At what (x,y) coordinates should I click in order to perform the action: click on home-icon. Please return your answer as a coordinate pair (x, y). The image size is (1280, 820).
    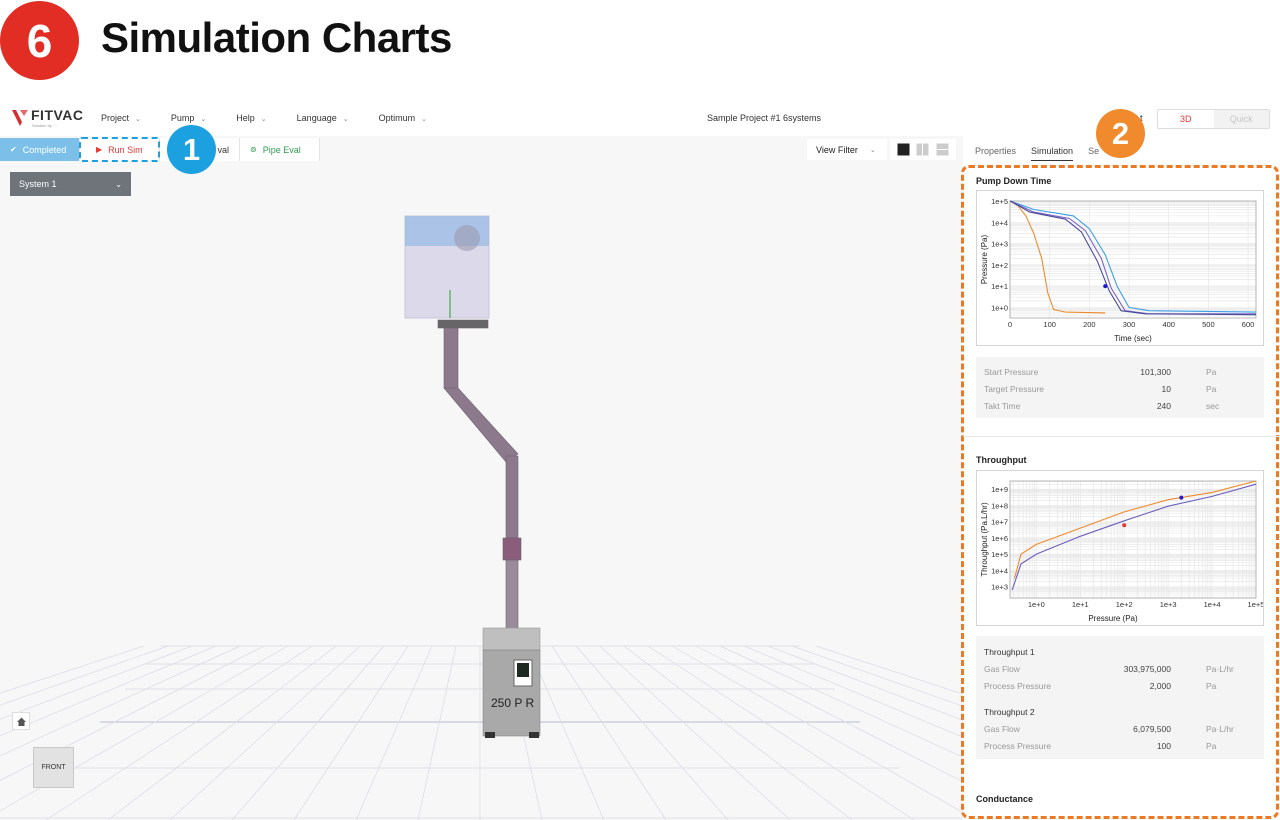
    Looking at the image, I should click on (21, 721).